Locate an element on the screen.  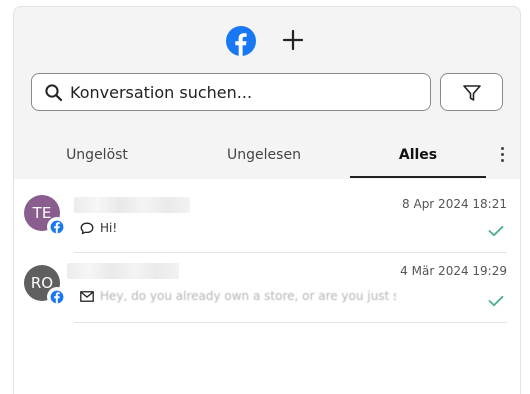
avatar-initials: TE is located at coordinates (42, 213).